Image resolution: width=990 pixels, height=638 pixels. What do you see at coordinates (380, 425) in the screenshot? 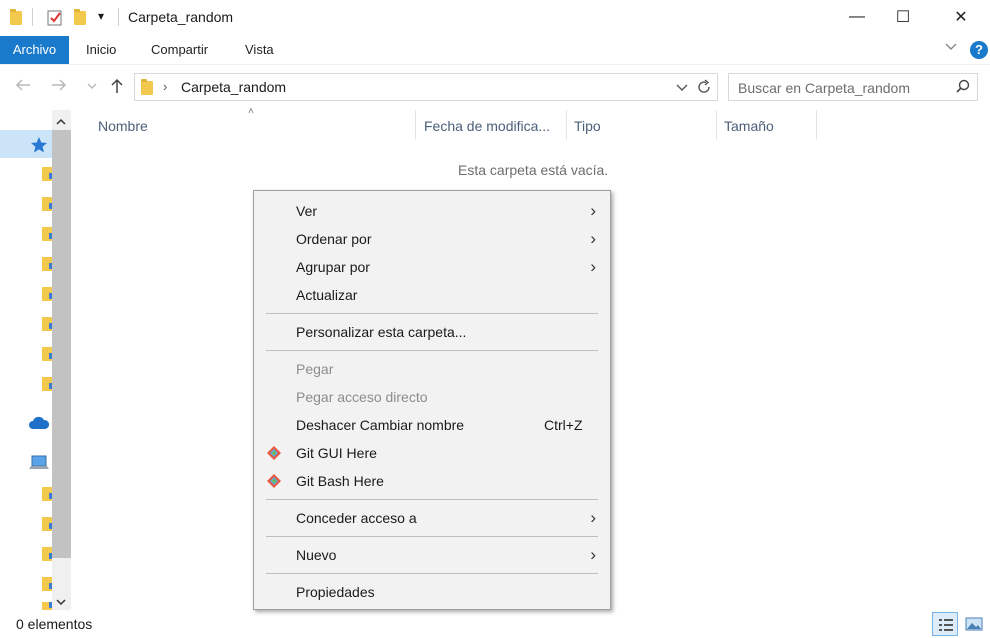
I see `menu-item-label: Deshacer Cambiar nombre` at bounding box center [380, 425].